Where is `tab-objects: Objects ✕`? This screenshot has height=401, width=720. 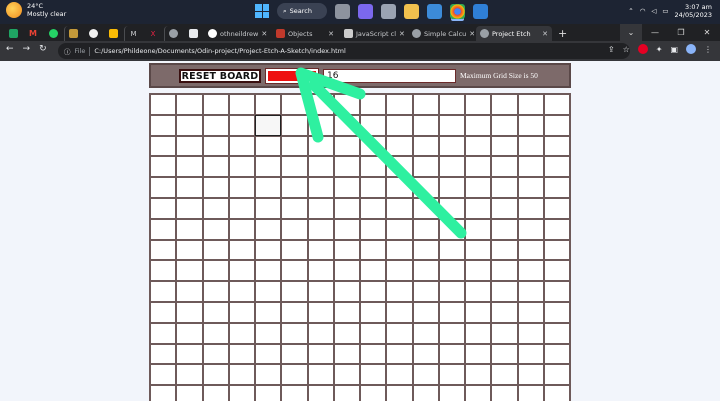
tab-objects: Objects ✕ is located at coordinates (305, 33).